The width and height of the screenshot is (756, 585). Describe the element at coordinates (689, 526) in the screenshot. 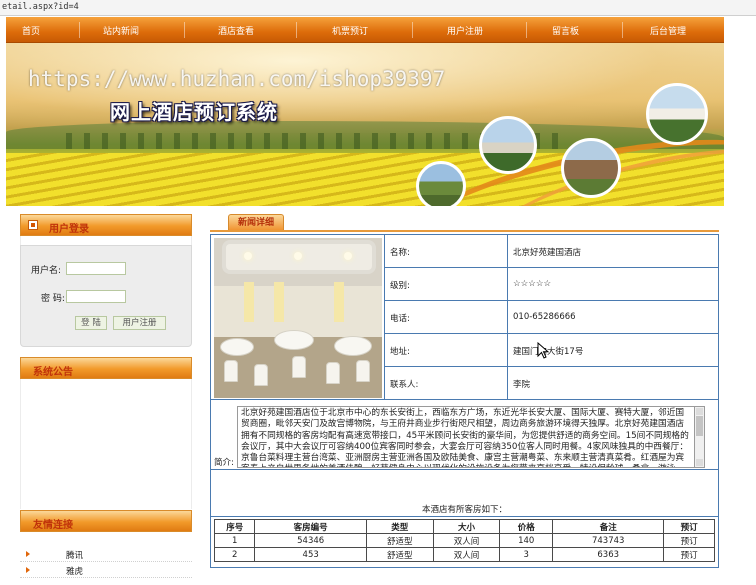

I see `col-header: 预订` at that location.